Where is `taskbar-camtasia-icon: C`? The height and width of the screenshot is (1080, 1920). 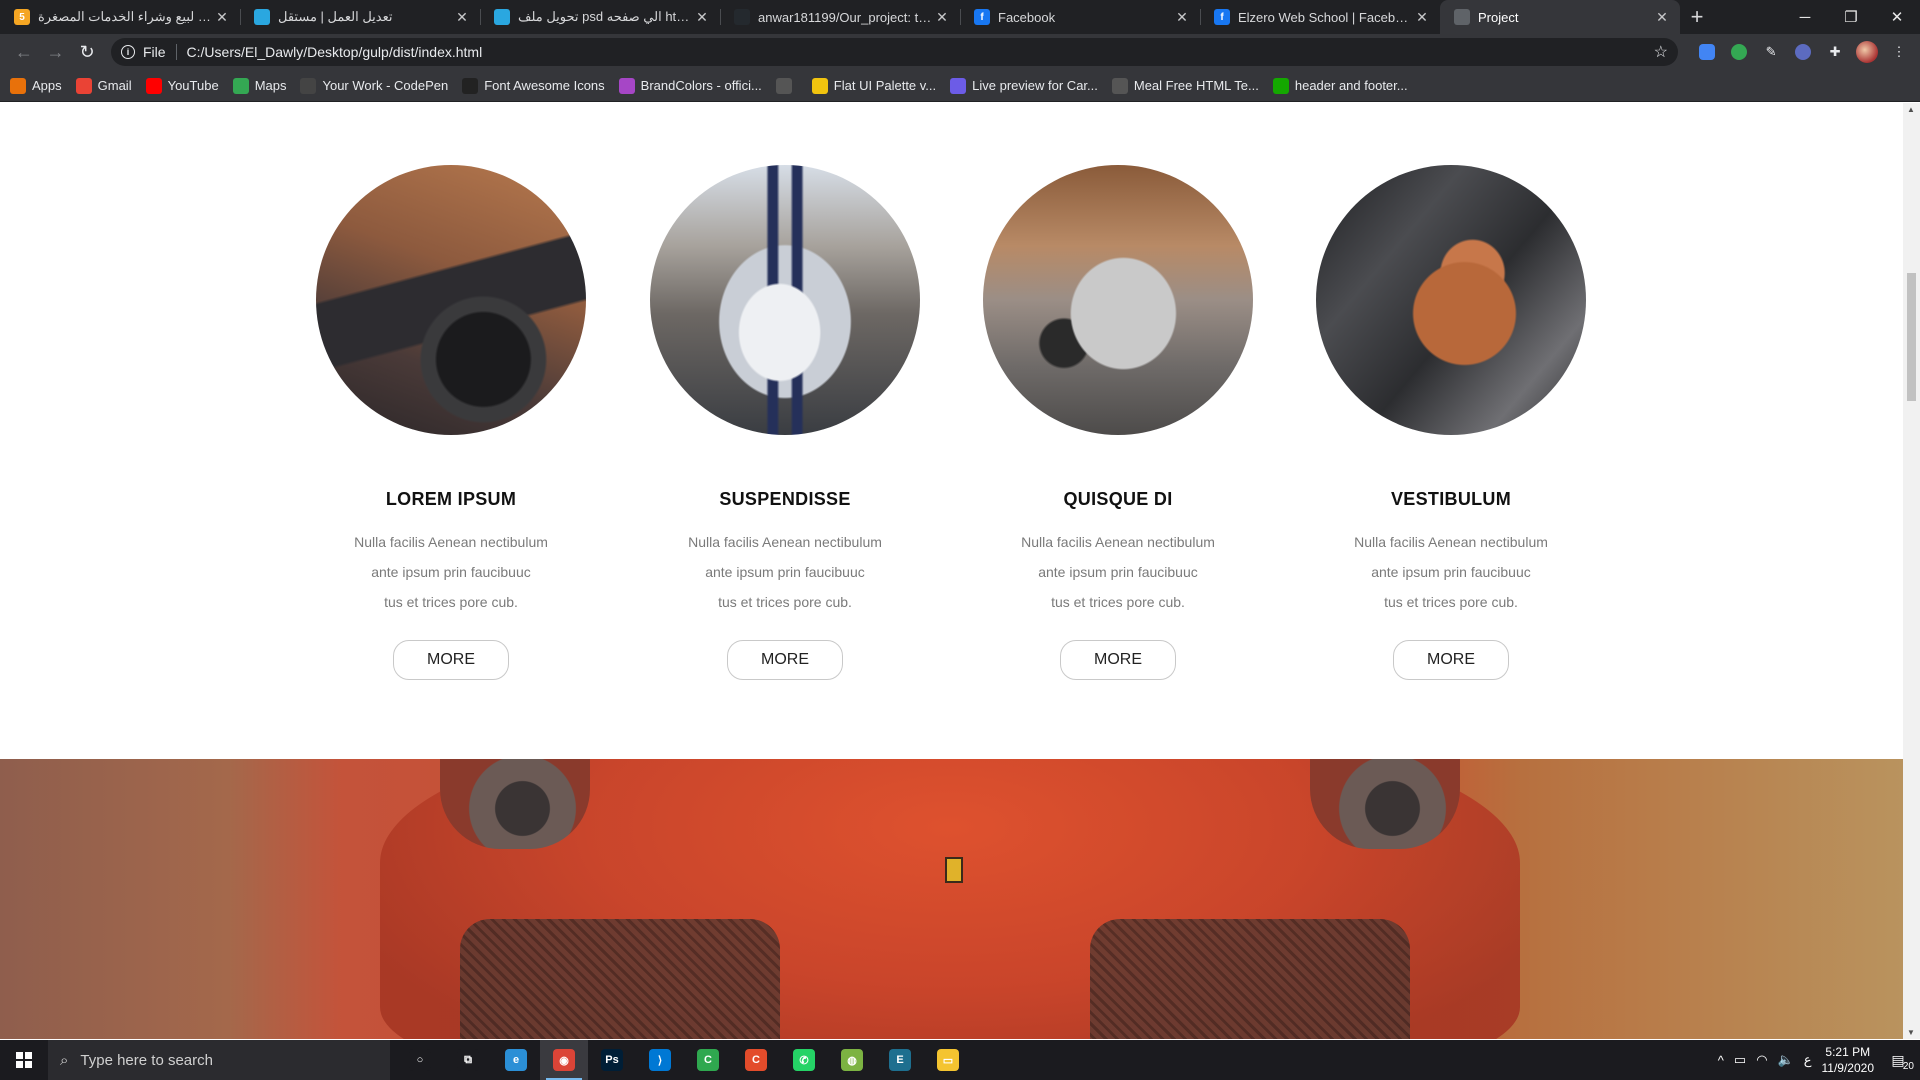
taskbar-camtasia-icon: C is located at coordinates (708, 1060).